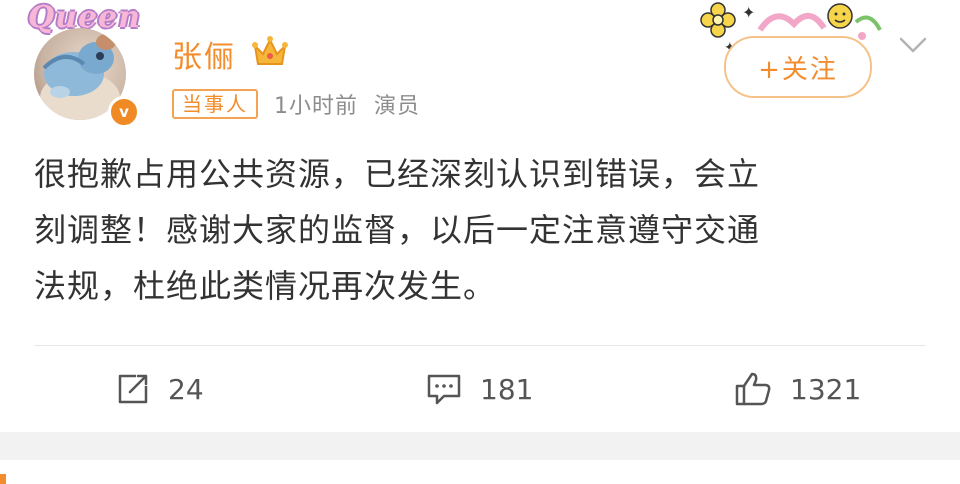 This screenshot has width=960, height=484. What do you see at coordinates (265, 286) in the screenshot?
I see `post-content-line: 法规，杜绝此类情况再次发生。` at bounding box center [265, 286].